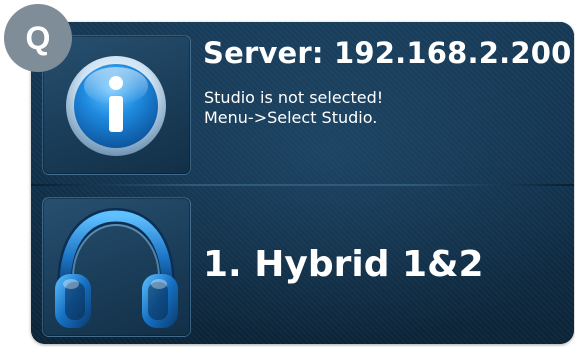 The width and height of the screenshot is (575, 347). What do you see at coordinates (38, 38) in the screenshot?
I see `q-badge: Q` at bounding box center [38, 38].